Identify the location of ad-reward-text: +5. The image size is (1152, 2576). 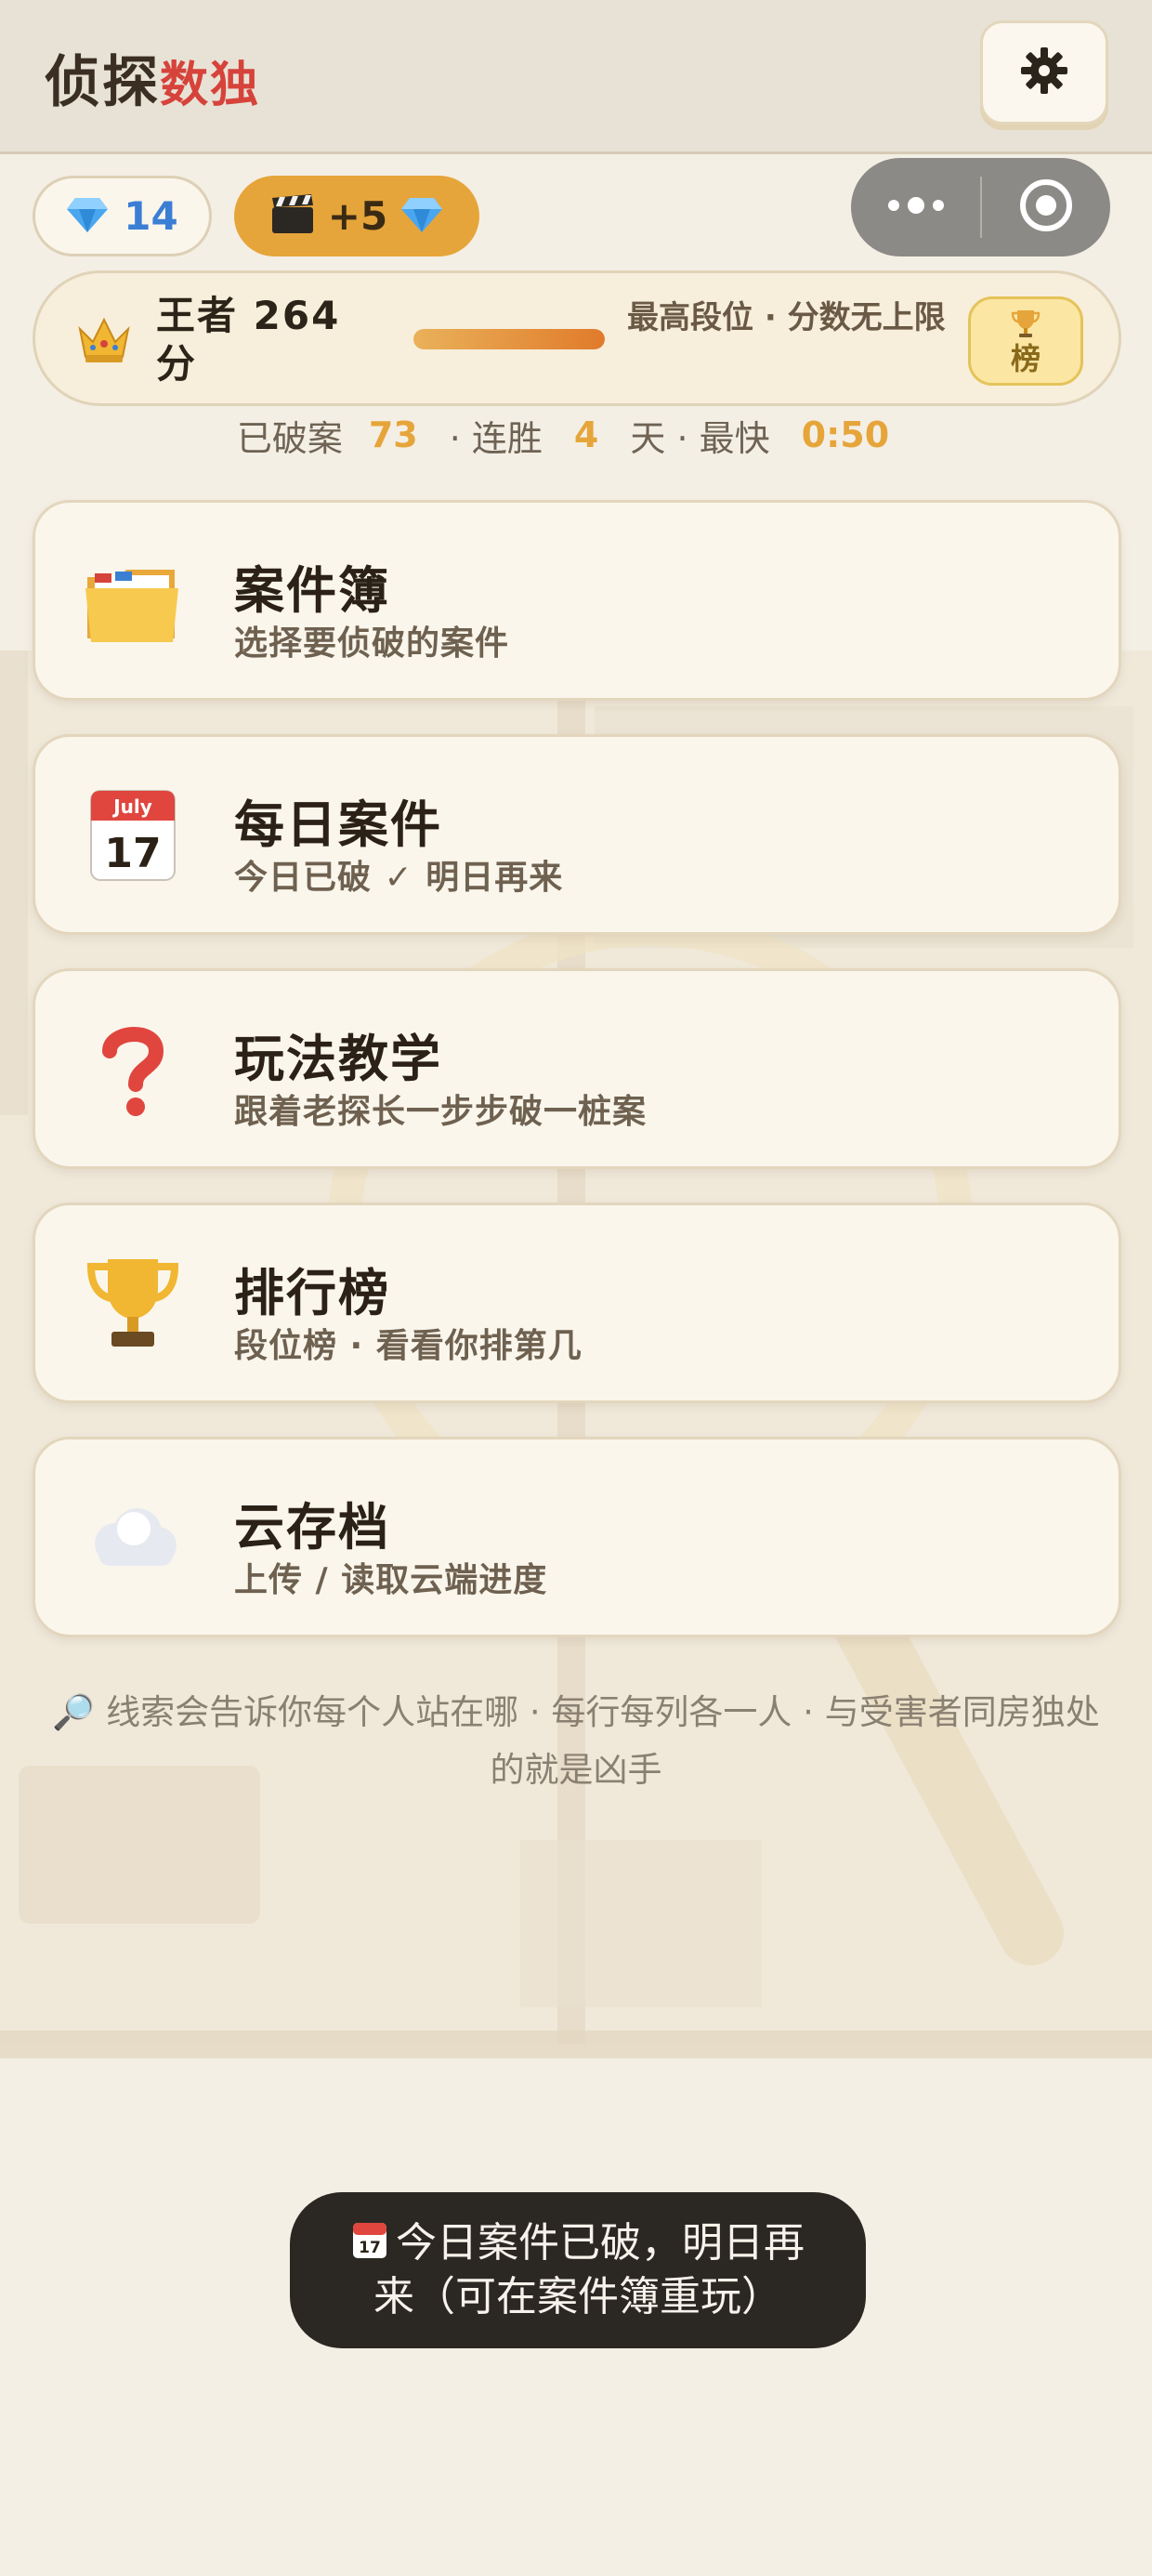
(357, 216).